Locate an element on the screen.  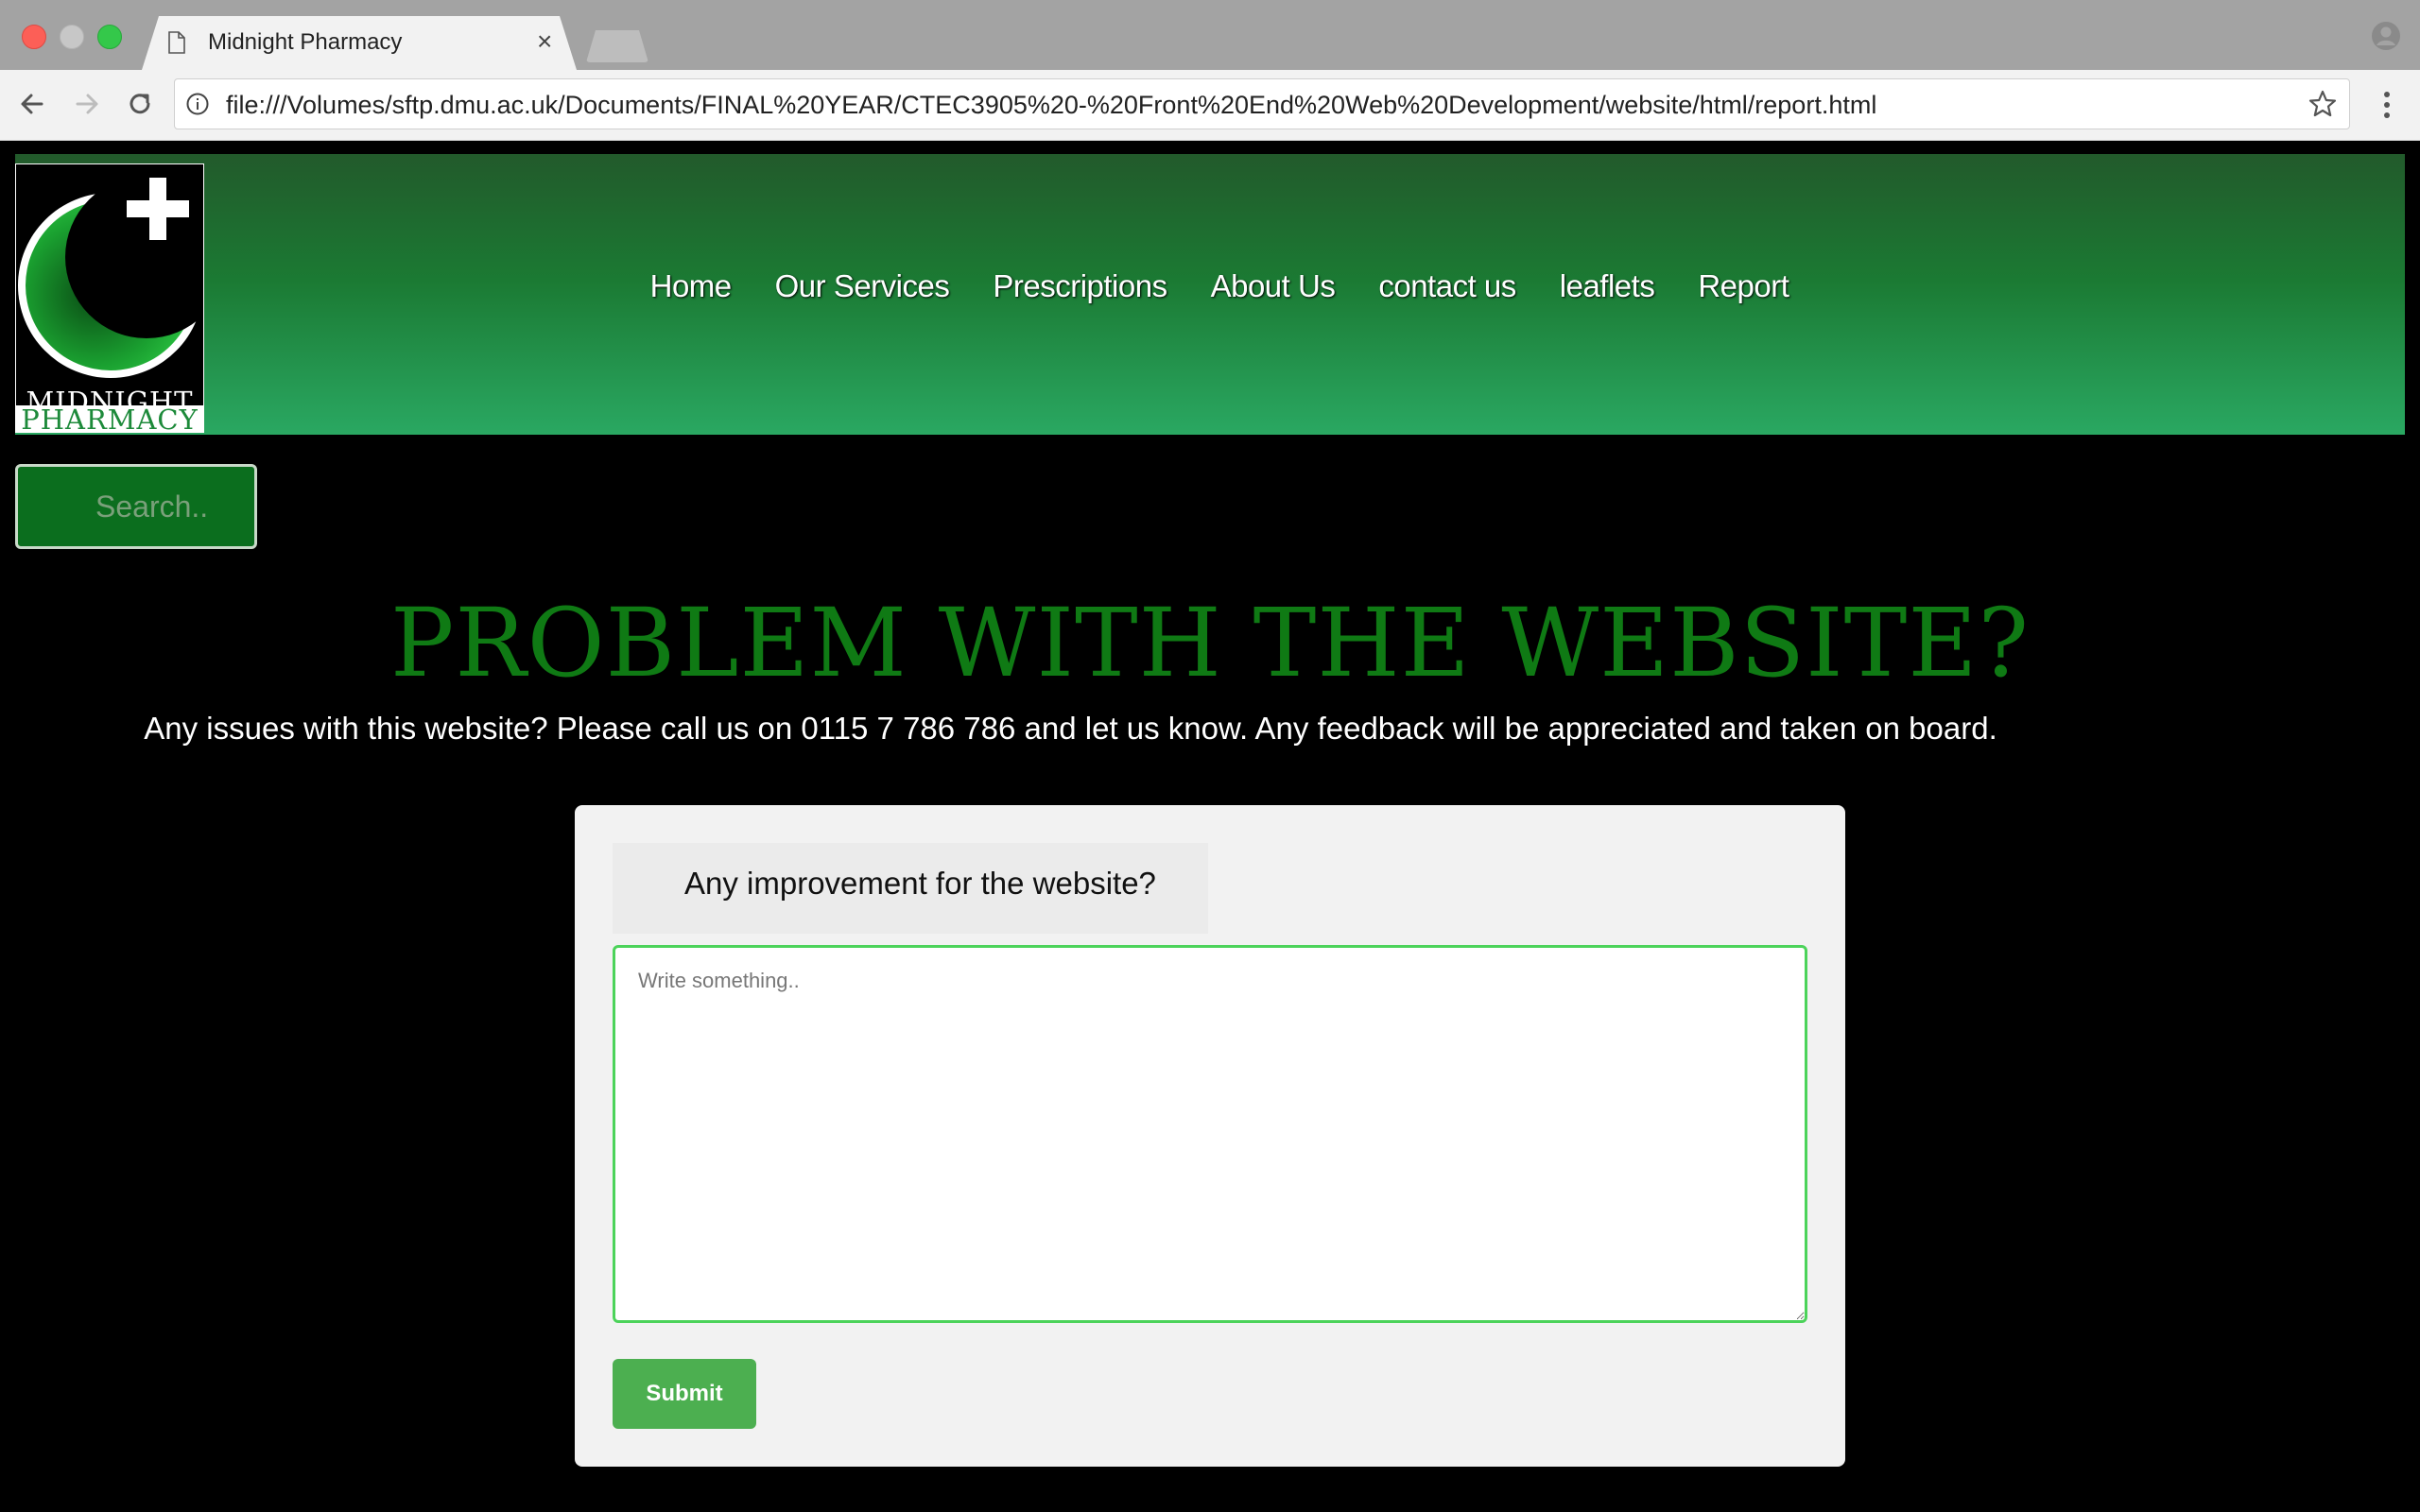
nav-link-report: Report is located at coordinates (1744, 286).